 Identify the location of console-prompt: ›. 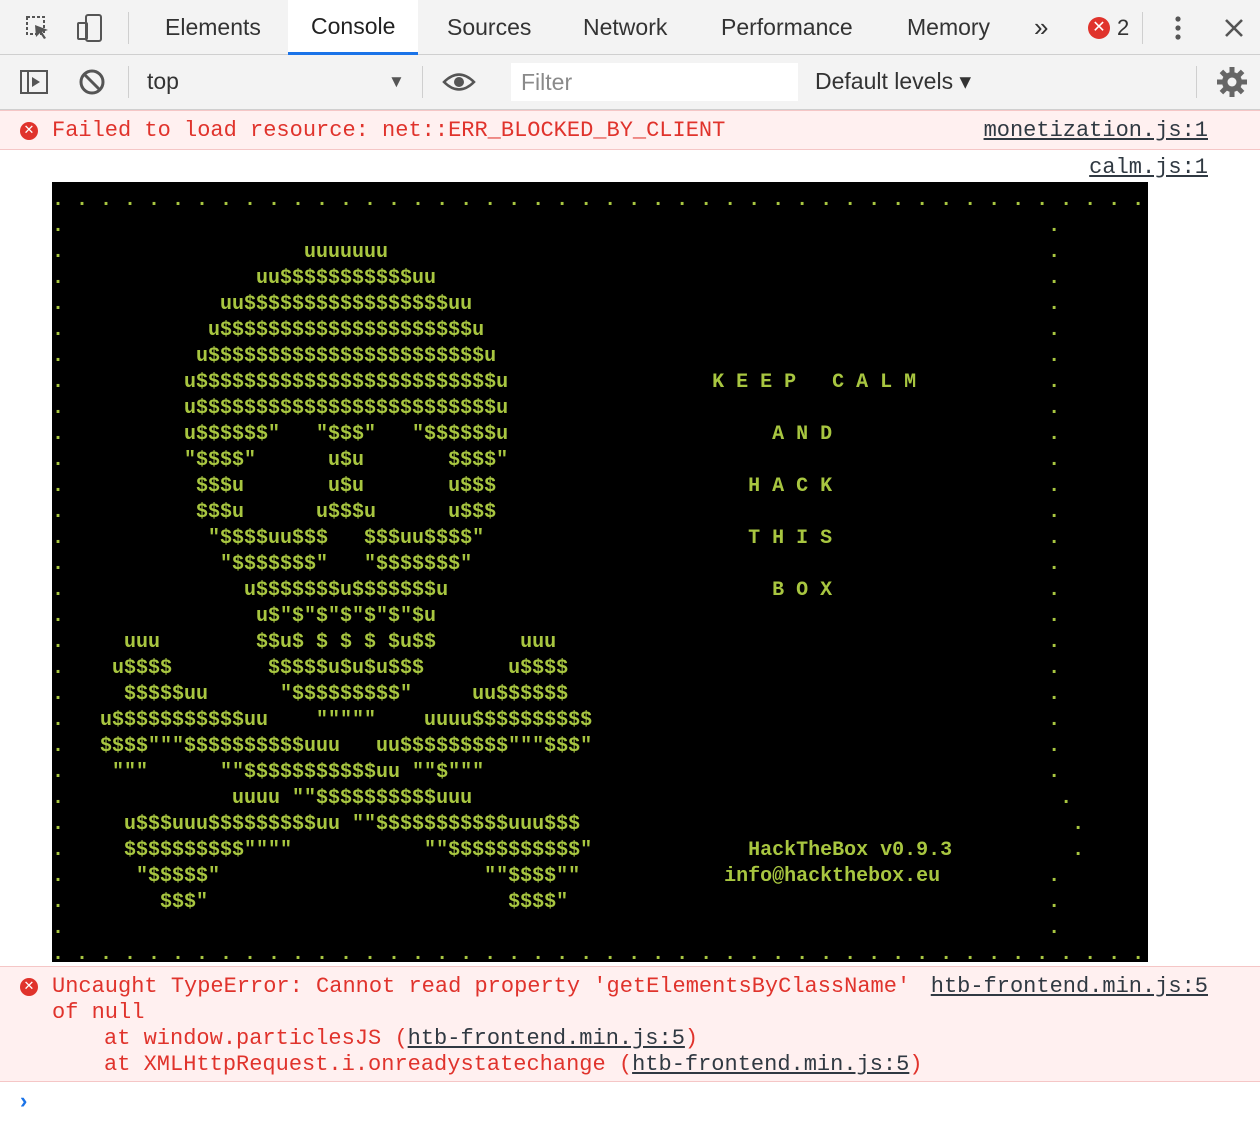
(23, 1101).